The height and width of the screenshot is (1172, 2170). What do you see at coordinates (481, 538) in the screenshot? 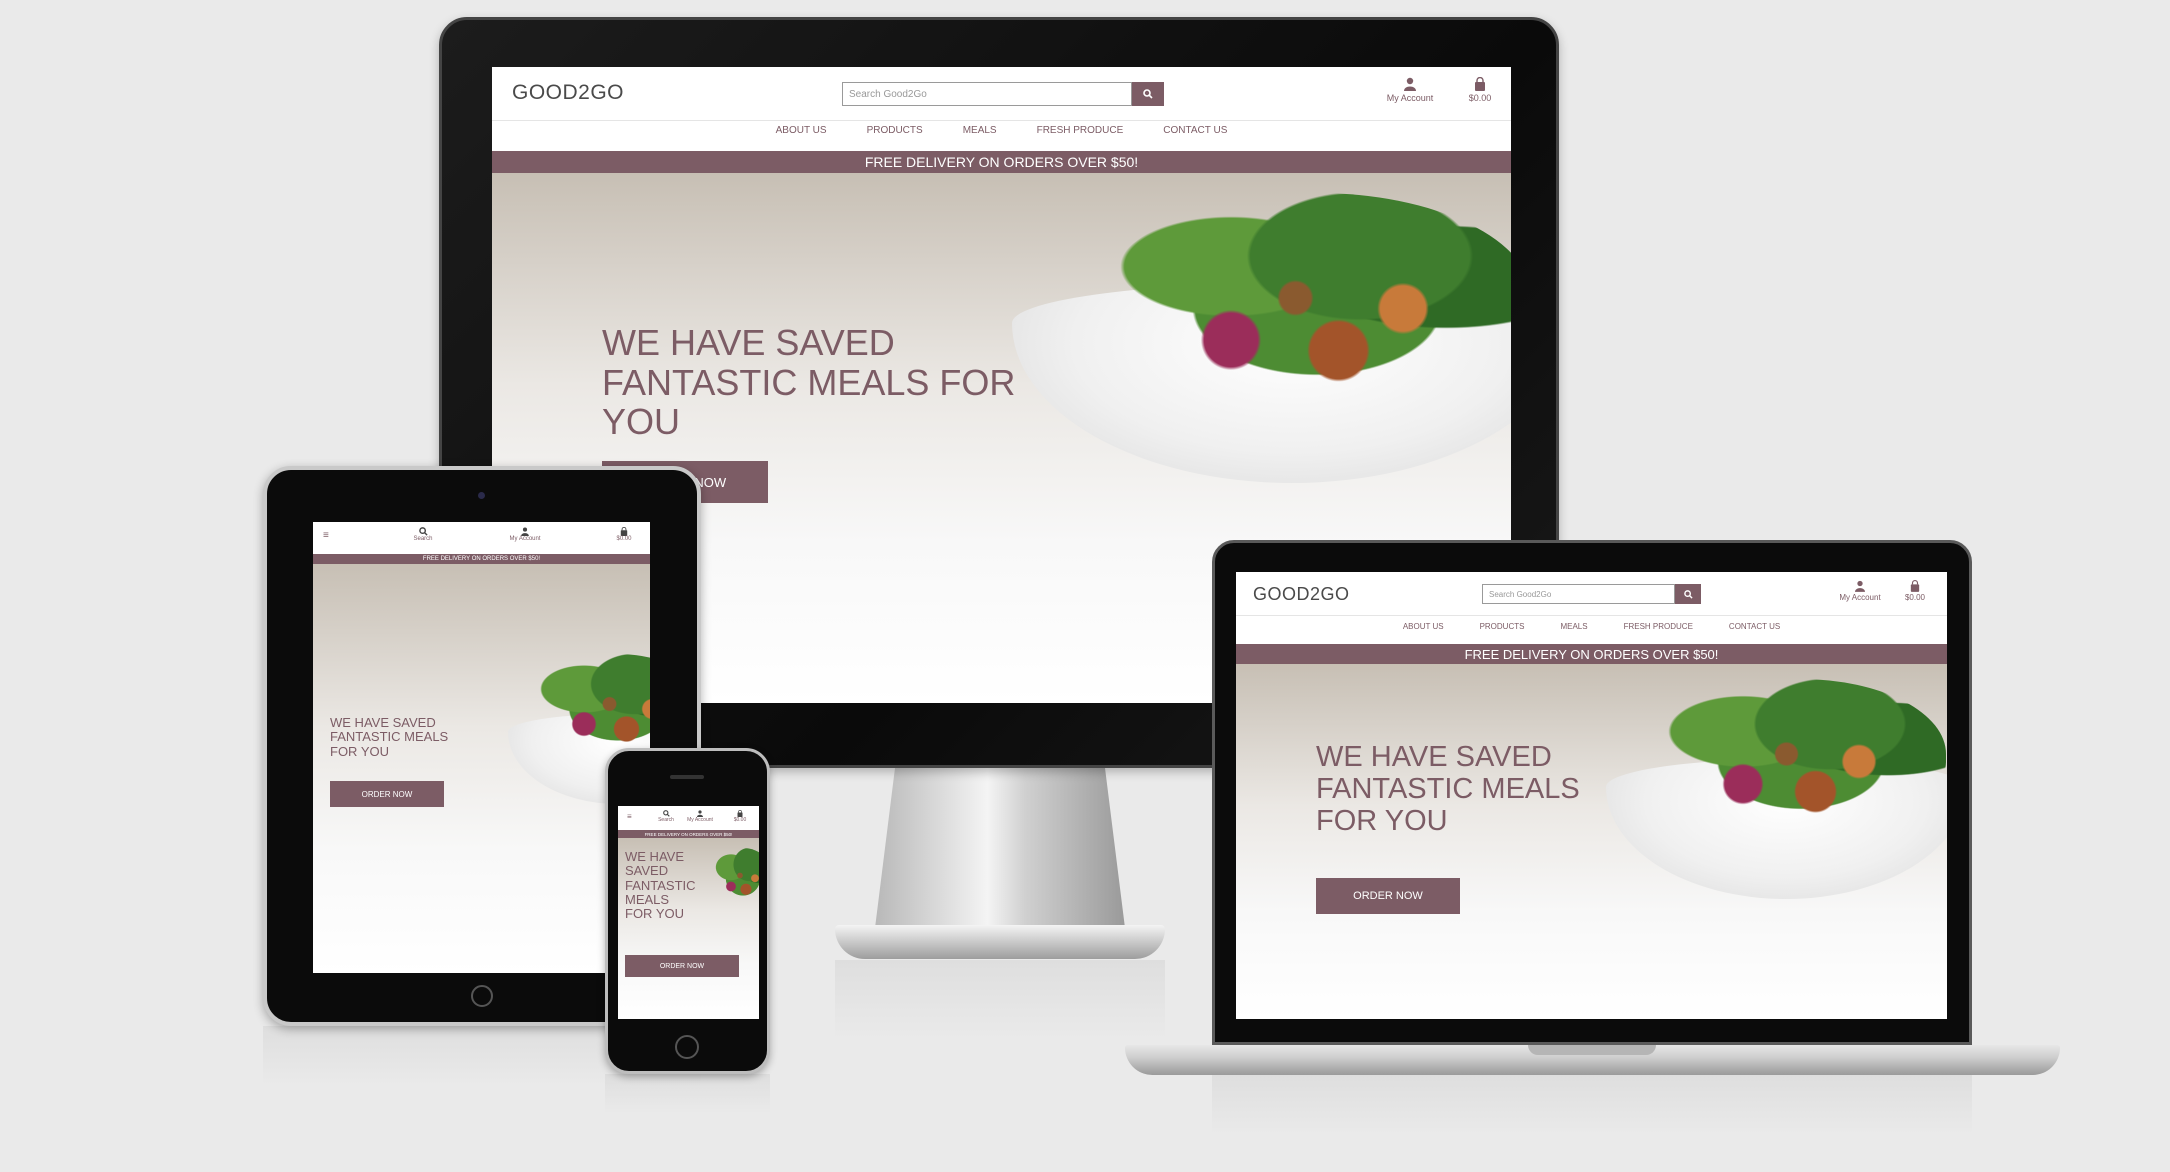
I see `site-header-tablet: ≡ Search My Account $0.00` at bounding box center [481, 538].